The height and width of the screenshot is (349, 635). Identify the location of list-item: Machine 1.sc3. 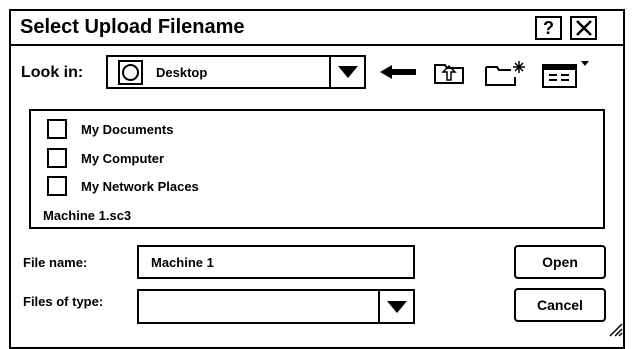
(87, 215).